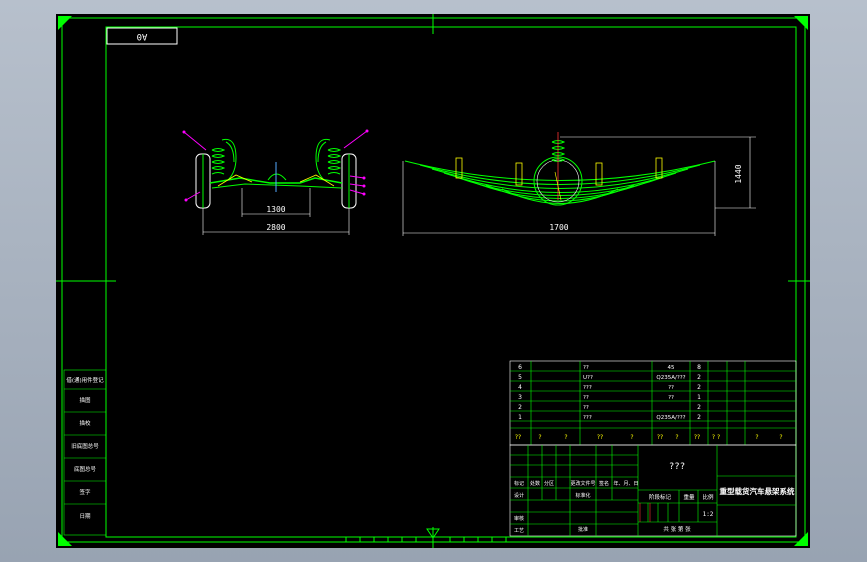 The image size is (867, 562). What do you see at coordinates (549, 483) in the screenshot?
I see `title-block-label: 分区` at bounding box center [549, 483].